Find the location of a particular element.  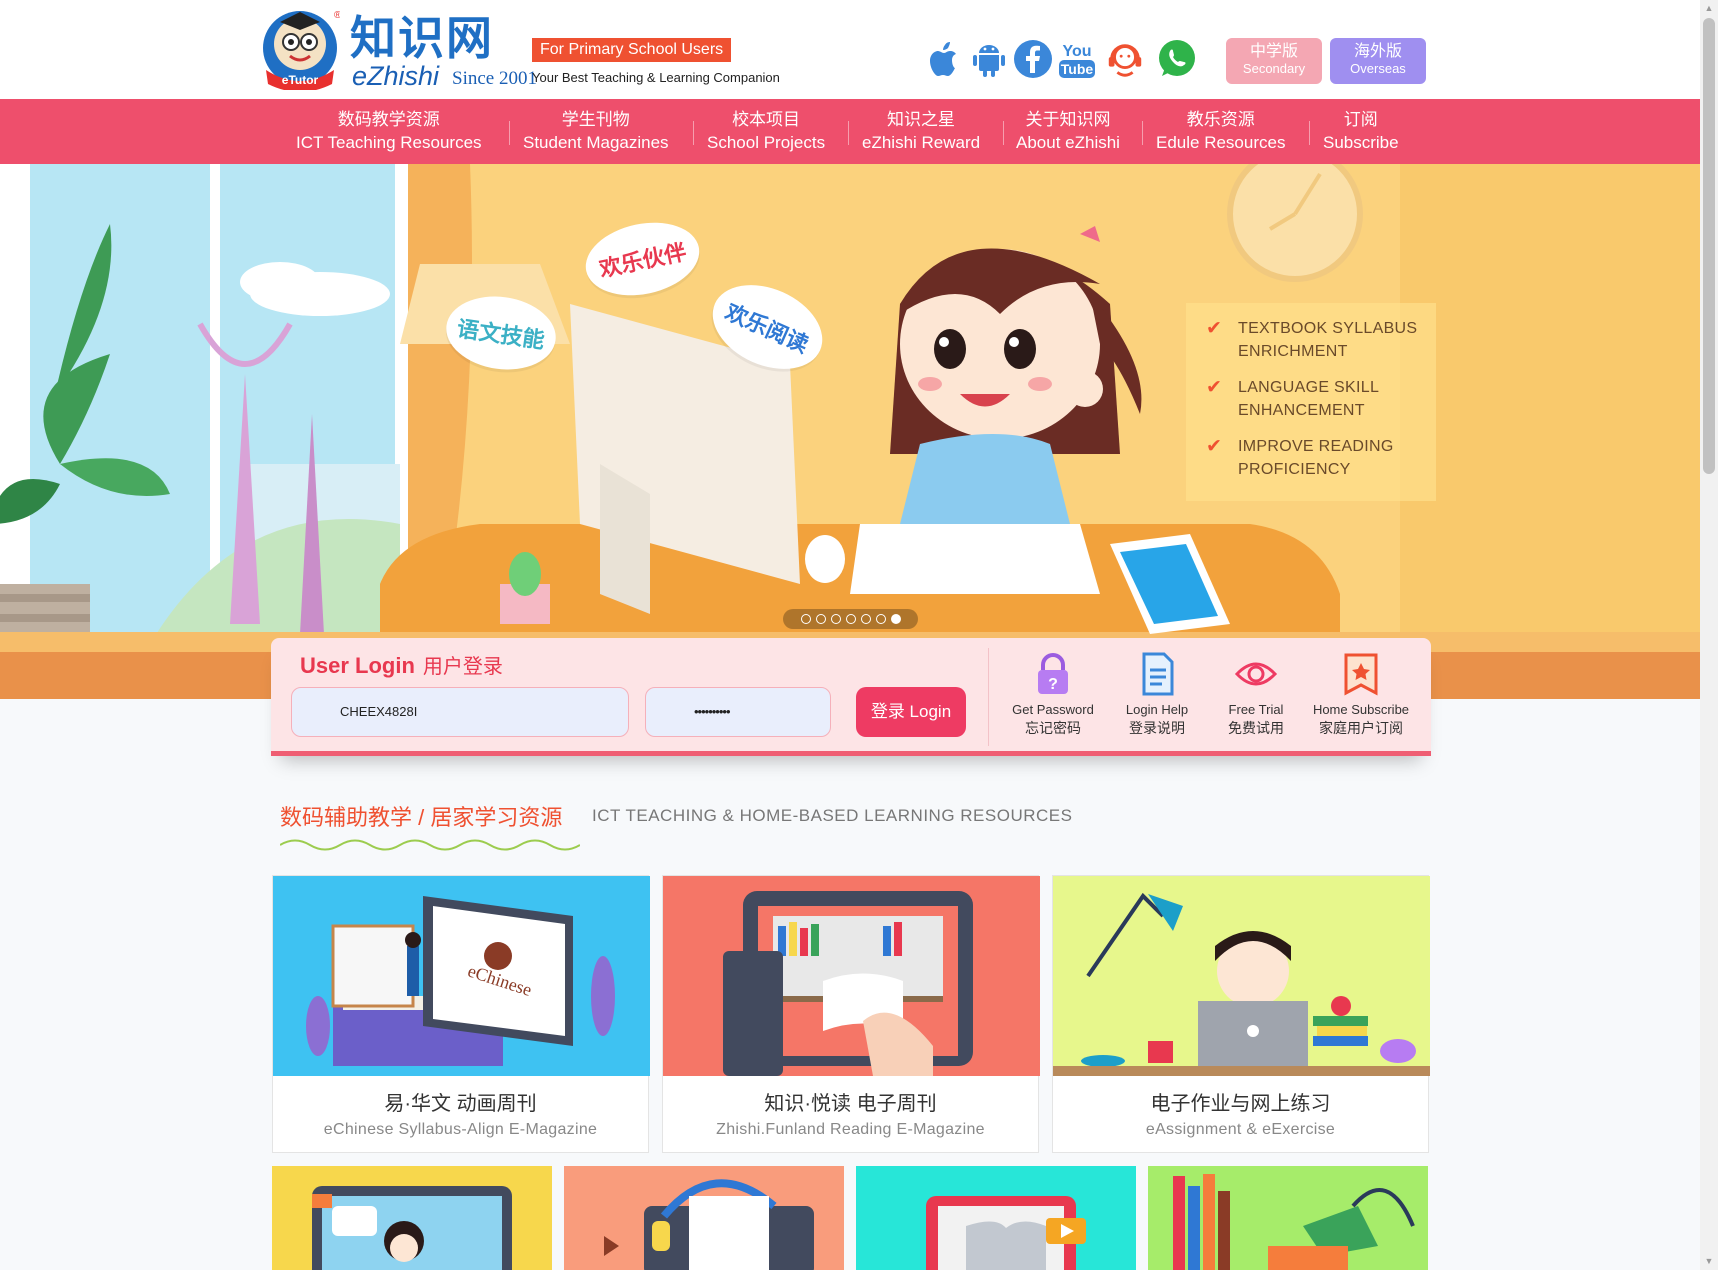

nav-label-cn: 订阅 is located at coordinates (1360, 119).